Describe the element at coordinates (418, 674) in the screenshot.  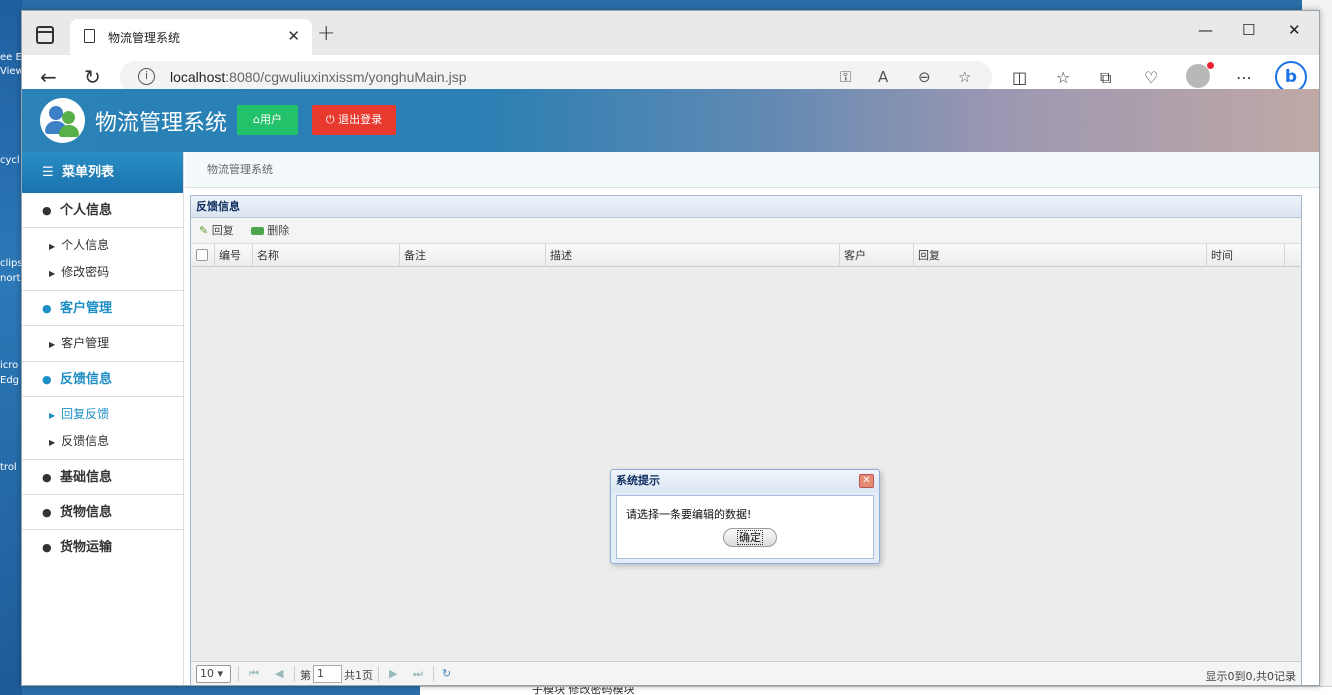
I see `last-page-icon: ⏭` at that location.